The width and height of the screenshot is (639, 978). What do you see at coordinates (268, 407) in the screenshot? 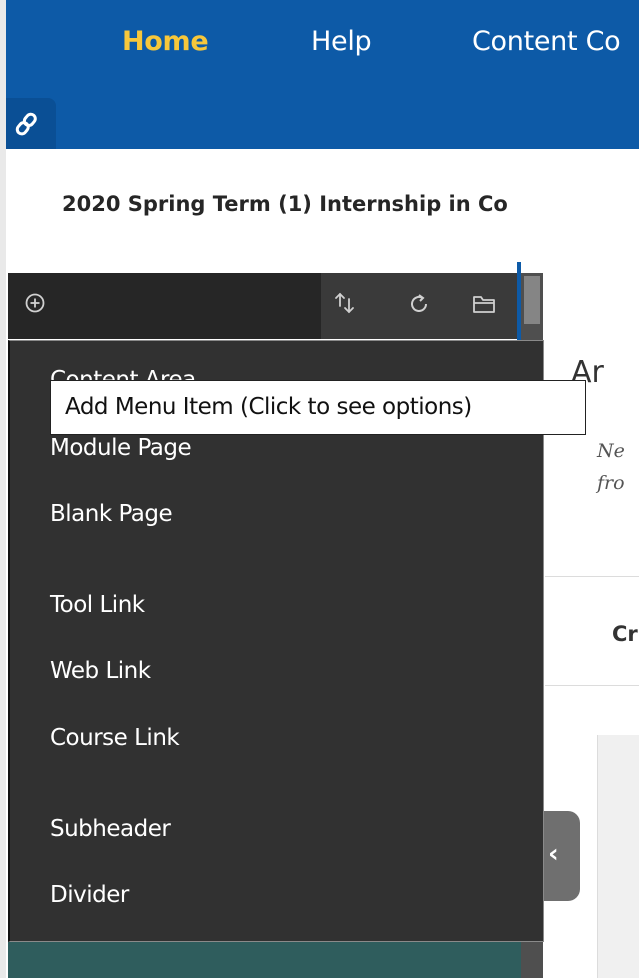
I see `tooltip-text: Add Menu Item (Click to see options)` at bounding box center [268, 407].